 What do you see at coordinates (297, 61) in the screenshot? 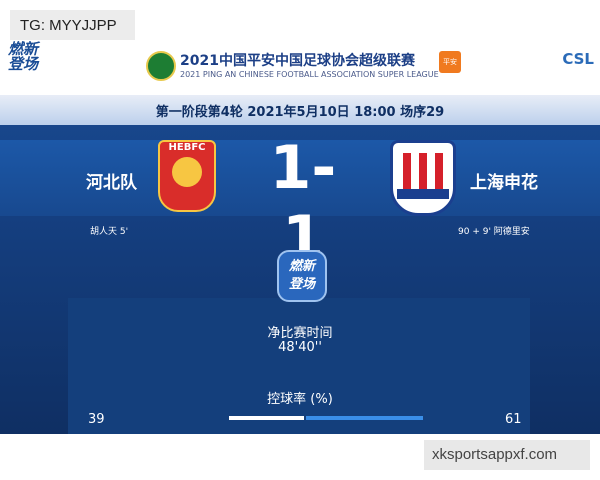
I see `league-title-cn: 2021中国平安中国足球协会超级联赛` at bounding box center [297, 61].